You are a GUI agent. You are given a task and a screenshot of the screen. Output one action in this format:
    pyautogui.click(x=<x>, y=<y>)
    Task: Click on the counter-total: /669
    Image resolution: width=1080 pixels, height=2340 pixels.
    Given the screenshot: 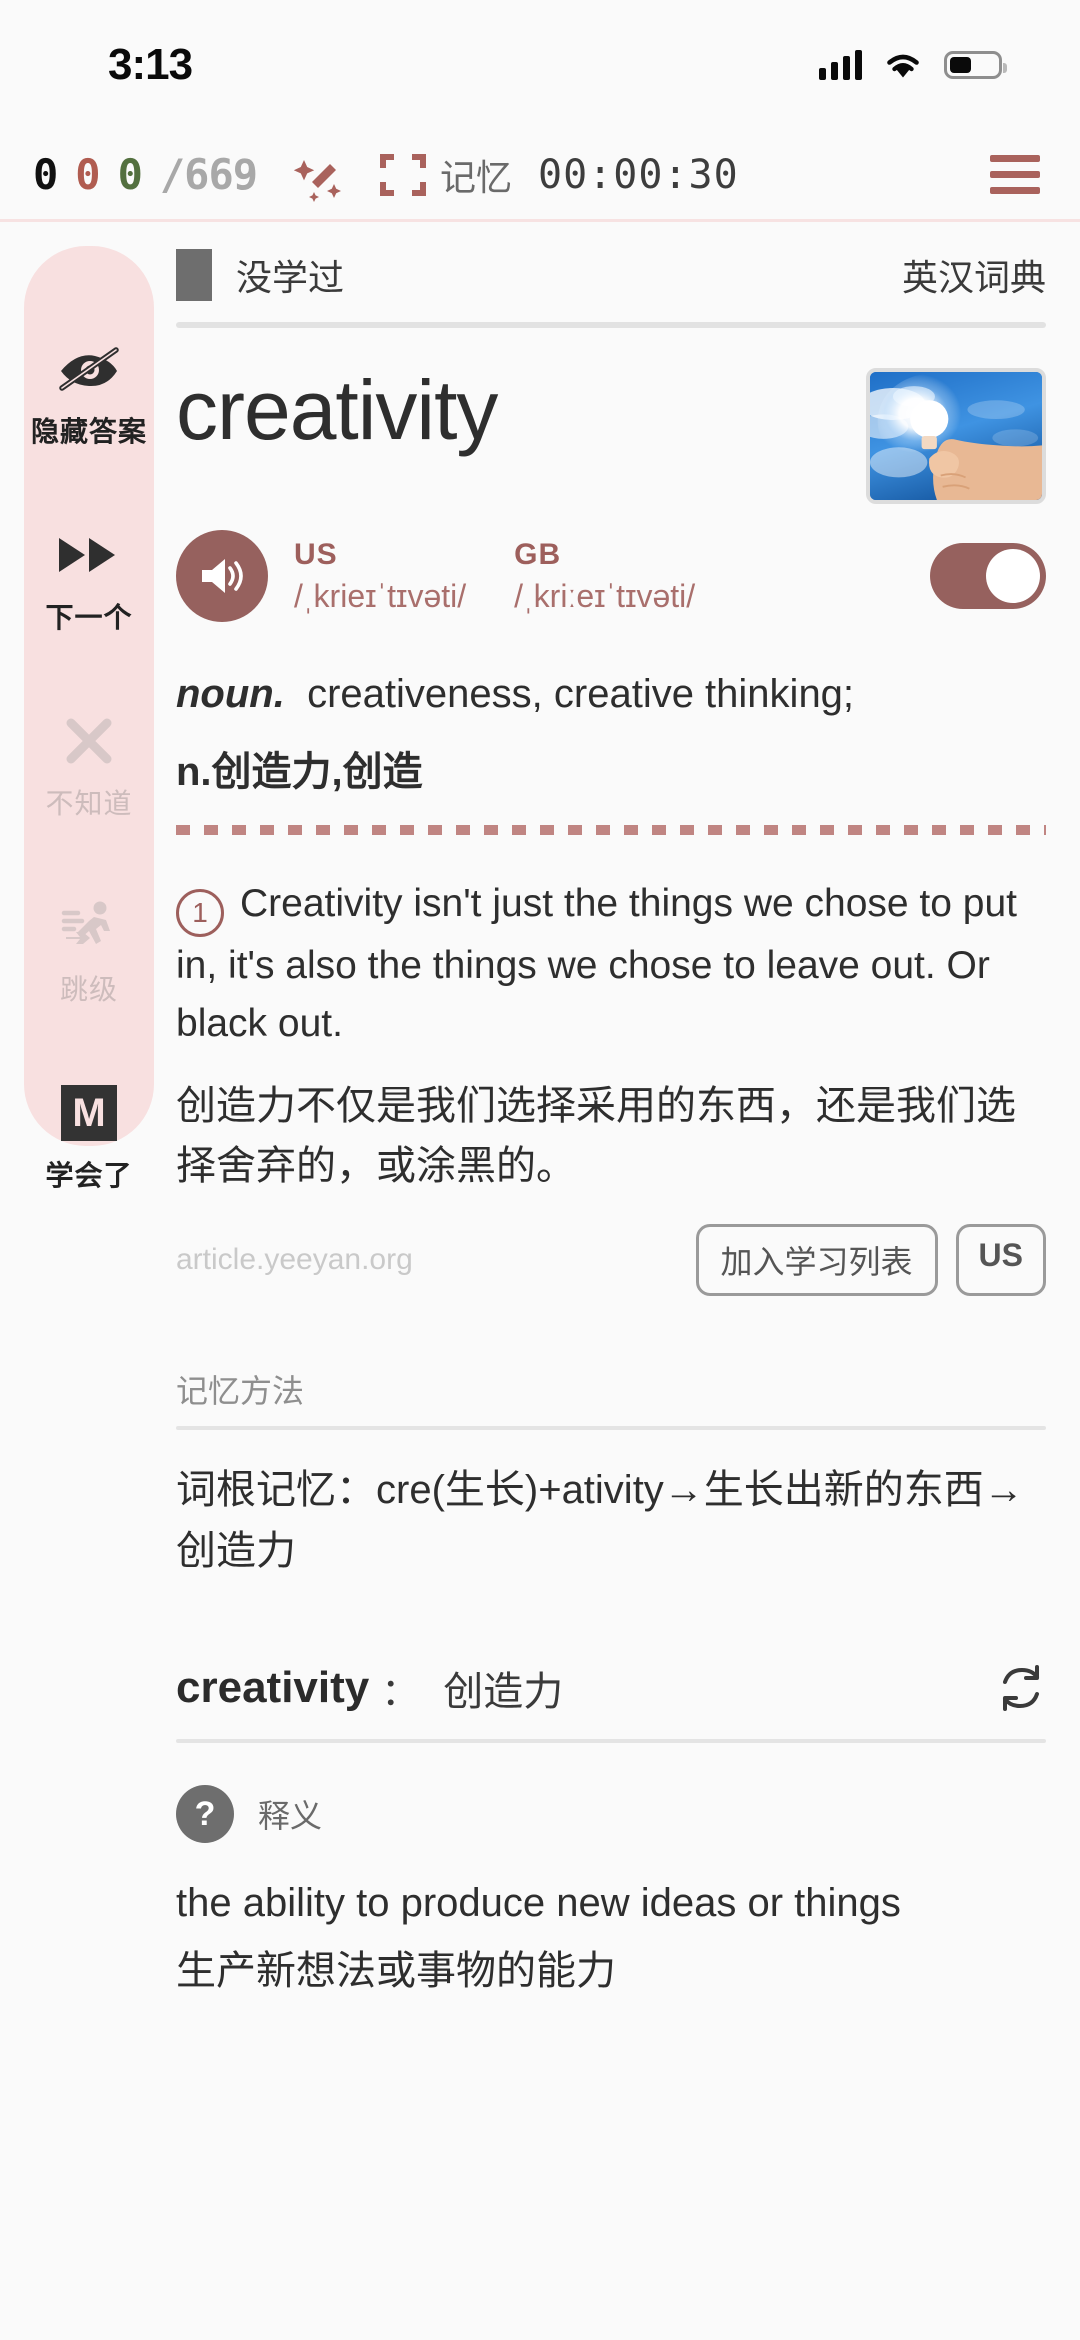 What is the action you would take?
    pyautogui.click(x=208, y=174)
    